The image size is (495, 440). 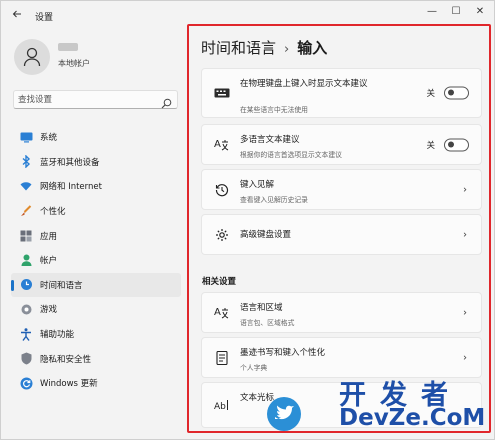 I want to click on sidebar-item-windows-update: Windows 更新, so click(x=96, y=383).